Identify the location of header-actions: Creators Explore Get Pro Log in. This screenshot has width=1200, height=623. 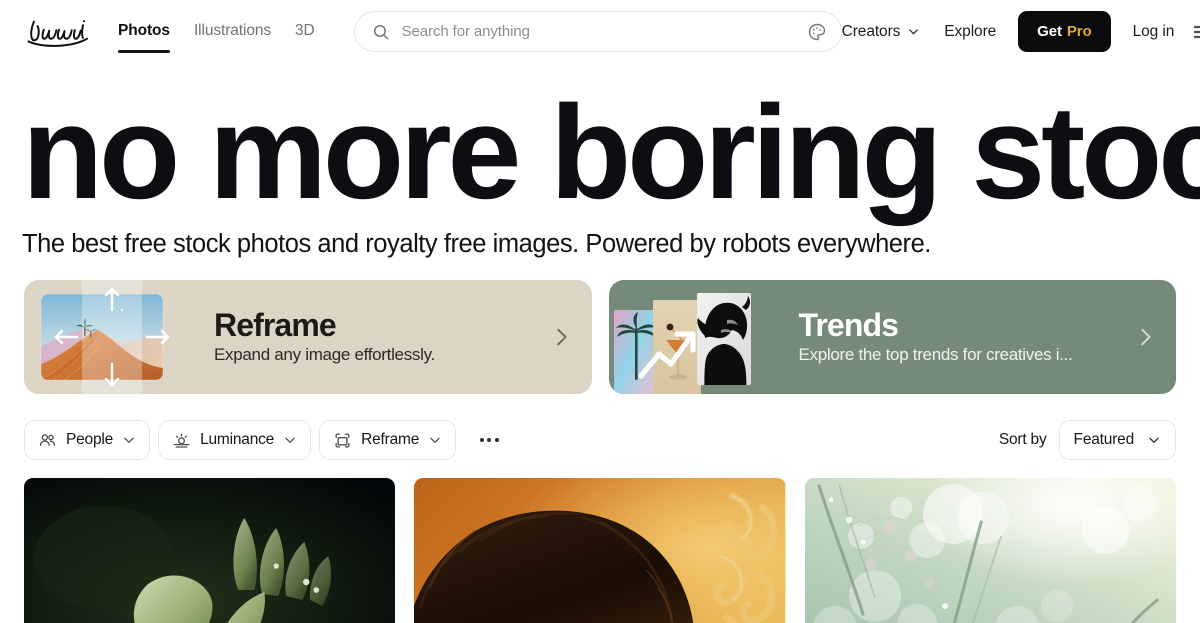
(1021, 31).